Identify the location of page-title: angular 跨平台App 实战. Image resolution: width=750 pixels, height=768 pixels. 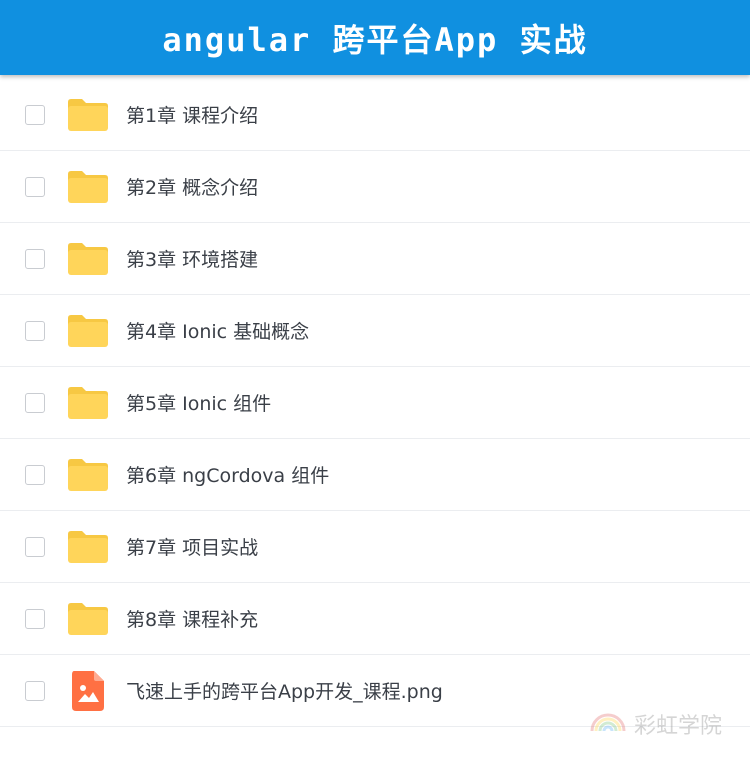
(375, 39).